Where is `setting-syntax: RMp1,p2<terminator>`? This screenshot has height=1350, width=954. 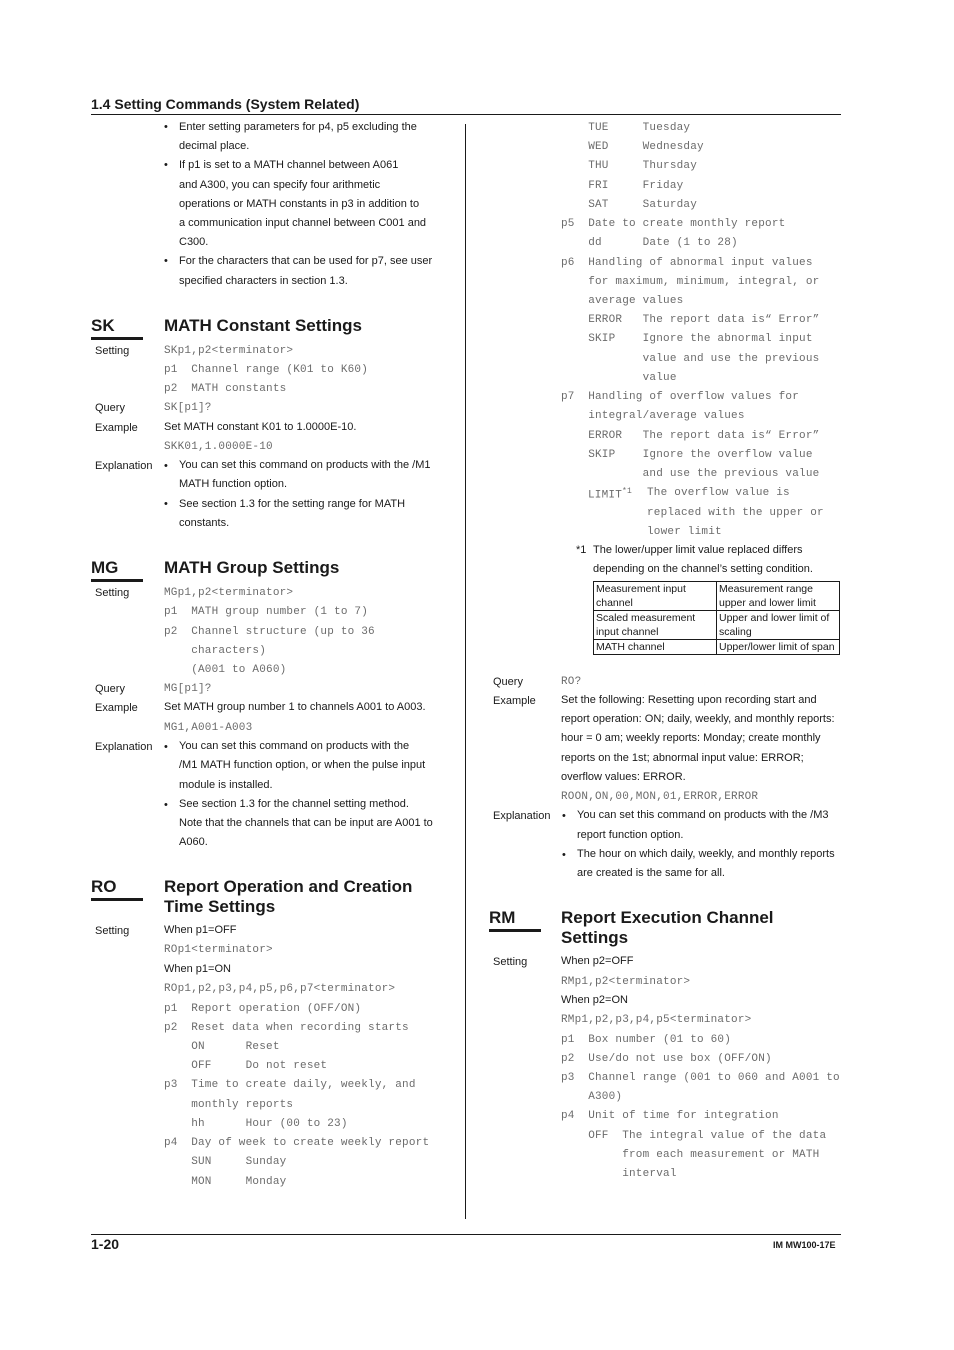
setting-syntax: RMp1,p2<terminator> is located at coordinates (626, 982).